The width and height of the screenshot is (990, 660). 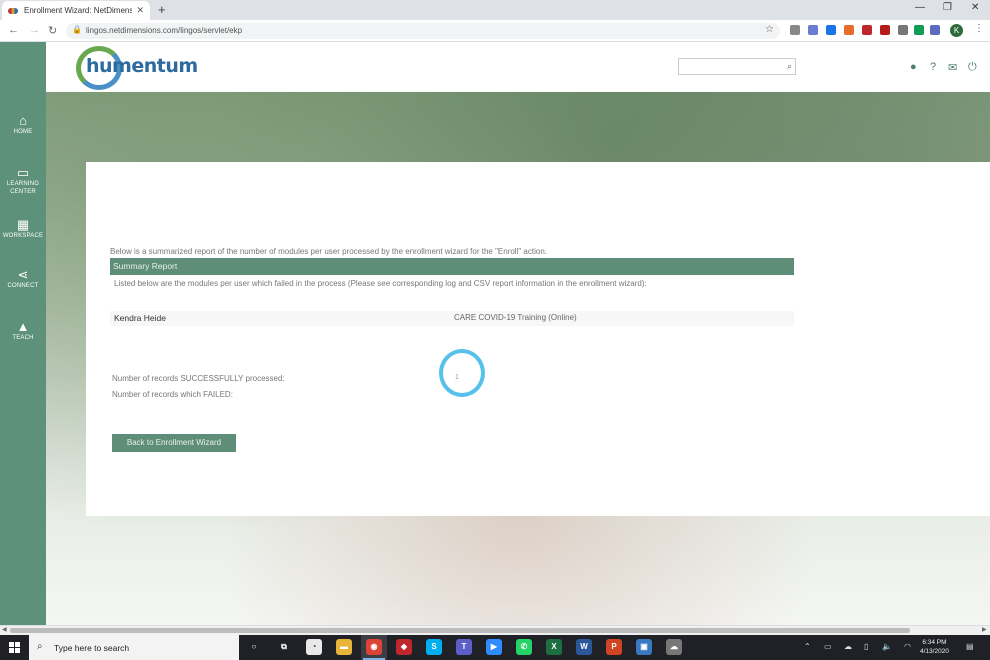 I want to click on power-icon: ⏻, so click(x=972, y=67).